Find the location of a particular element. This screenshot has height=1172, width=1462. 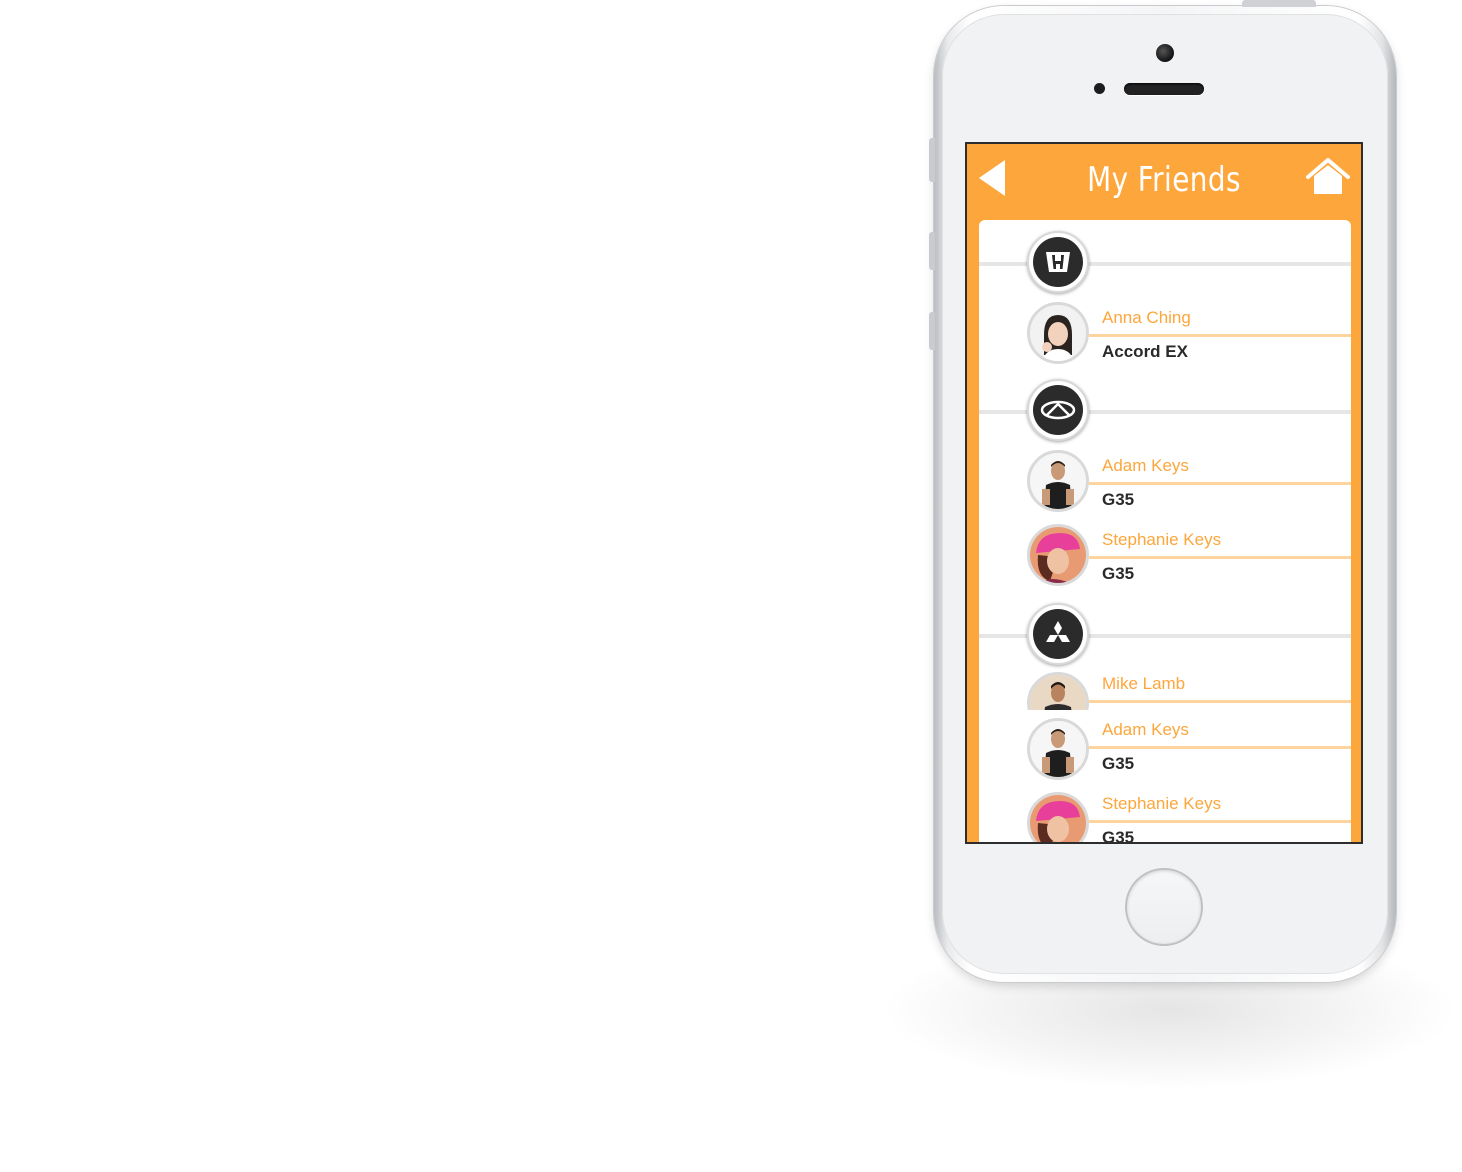

infiniti-logo-icon is located at coordinates (1058, 410).